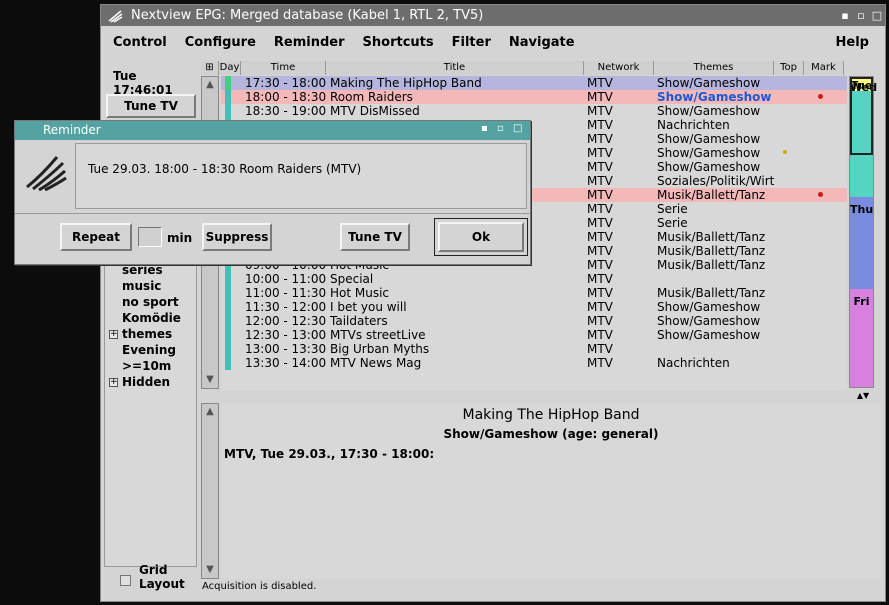 This screenshot has height=605, width=889. I want to click on restore-icon: ▫, so click(861, 15).